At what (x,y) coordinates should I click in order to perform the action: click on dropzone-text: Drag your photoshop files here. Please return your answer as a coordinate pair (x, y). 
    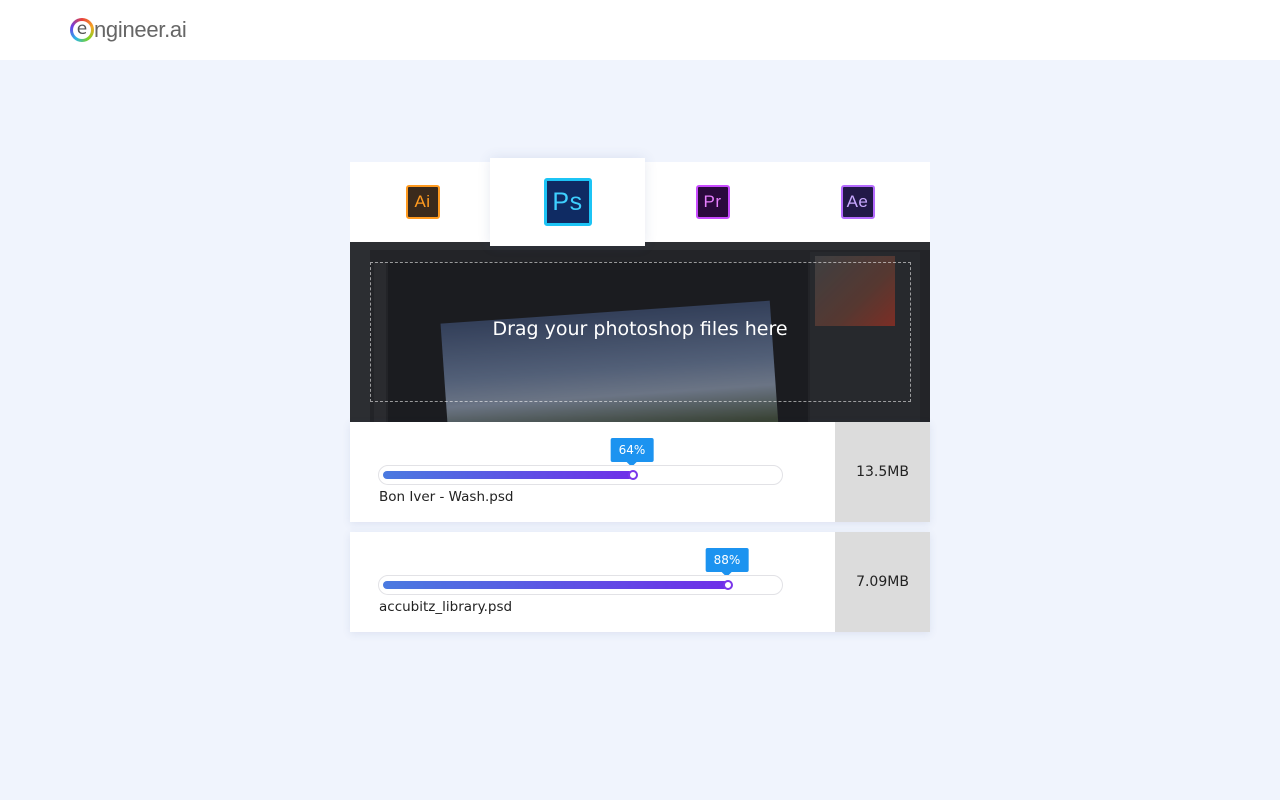
    Looking at the image, I should click on (640, 329).